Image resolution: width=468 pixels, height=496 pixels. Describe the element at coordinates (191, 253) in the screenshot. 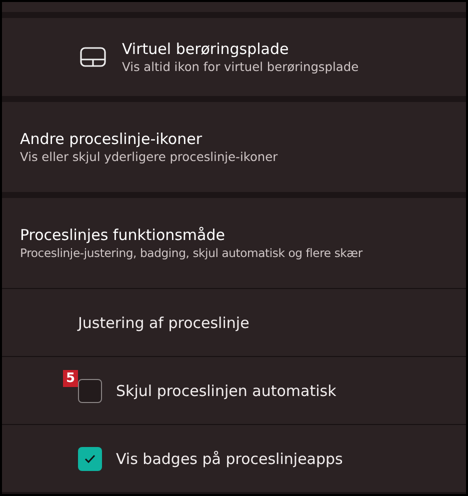

I see `setting-description: Proceslinje-justering, badging, skjul automatisk og flere skær` at that location.